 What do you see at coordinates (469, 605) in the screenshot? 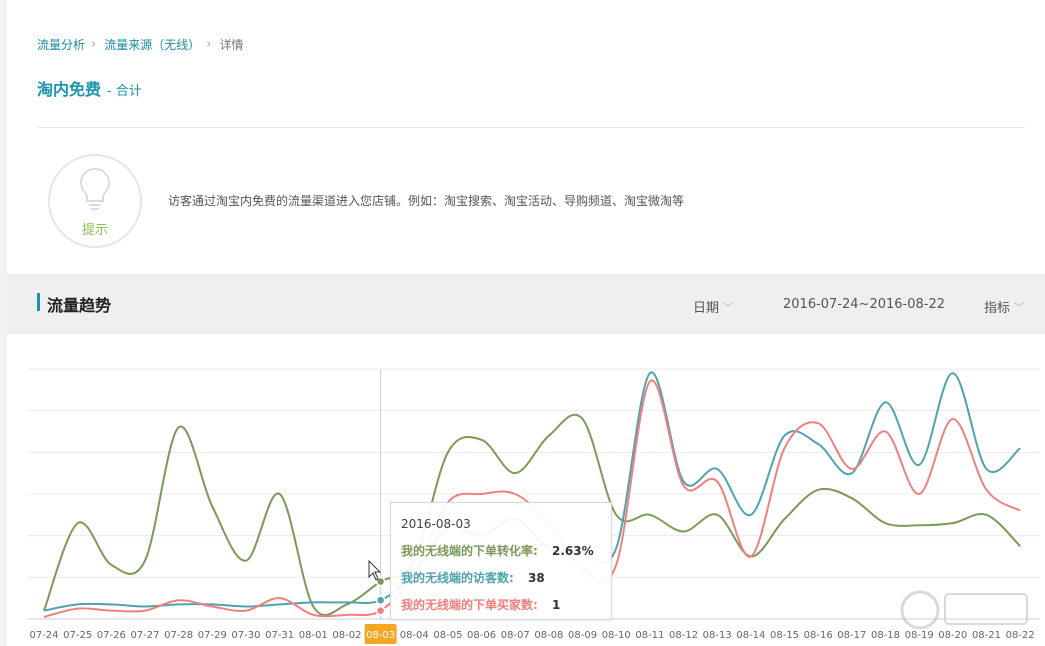
I see `tooltip-row-label: 我的无线端的下单买家数:` at bounding box center [469, 605].